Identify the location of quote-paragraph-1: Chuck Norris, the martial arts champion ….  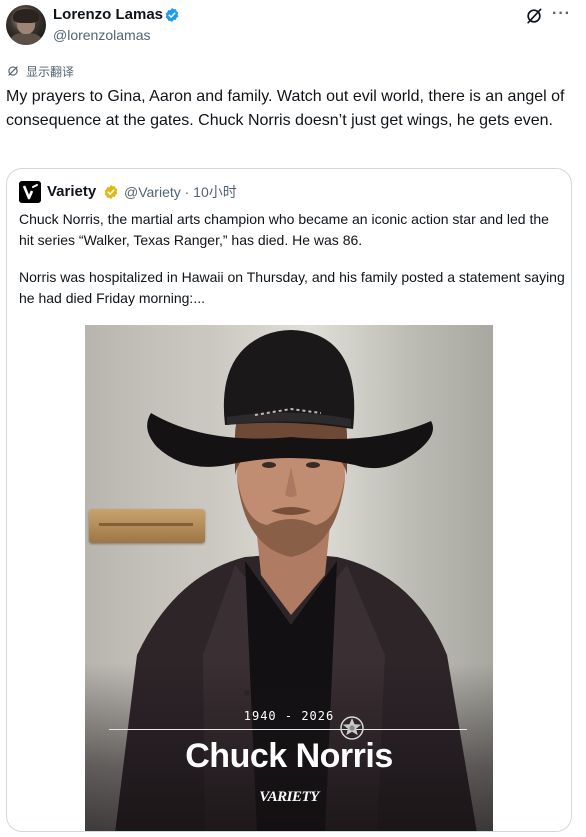
(284, 229).